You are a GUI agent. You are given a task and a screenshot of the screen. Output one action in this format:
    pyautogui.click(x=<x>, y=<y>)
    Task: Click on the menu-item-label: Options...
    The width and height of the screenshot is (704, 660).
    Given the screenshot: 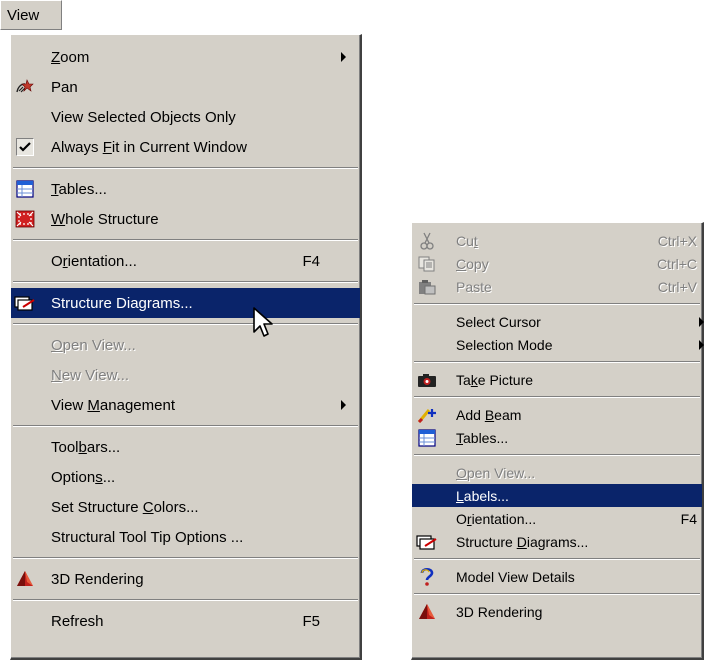 What is the action you would take?
    pyautogui.click(x=83, y=477)
    